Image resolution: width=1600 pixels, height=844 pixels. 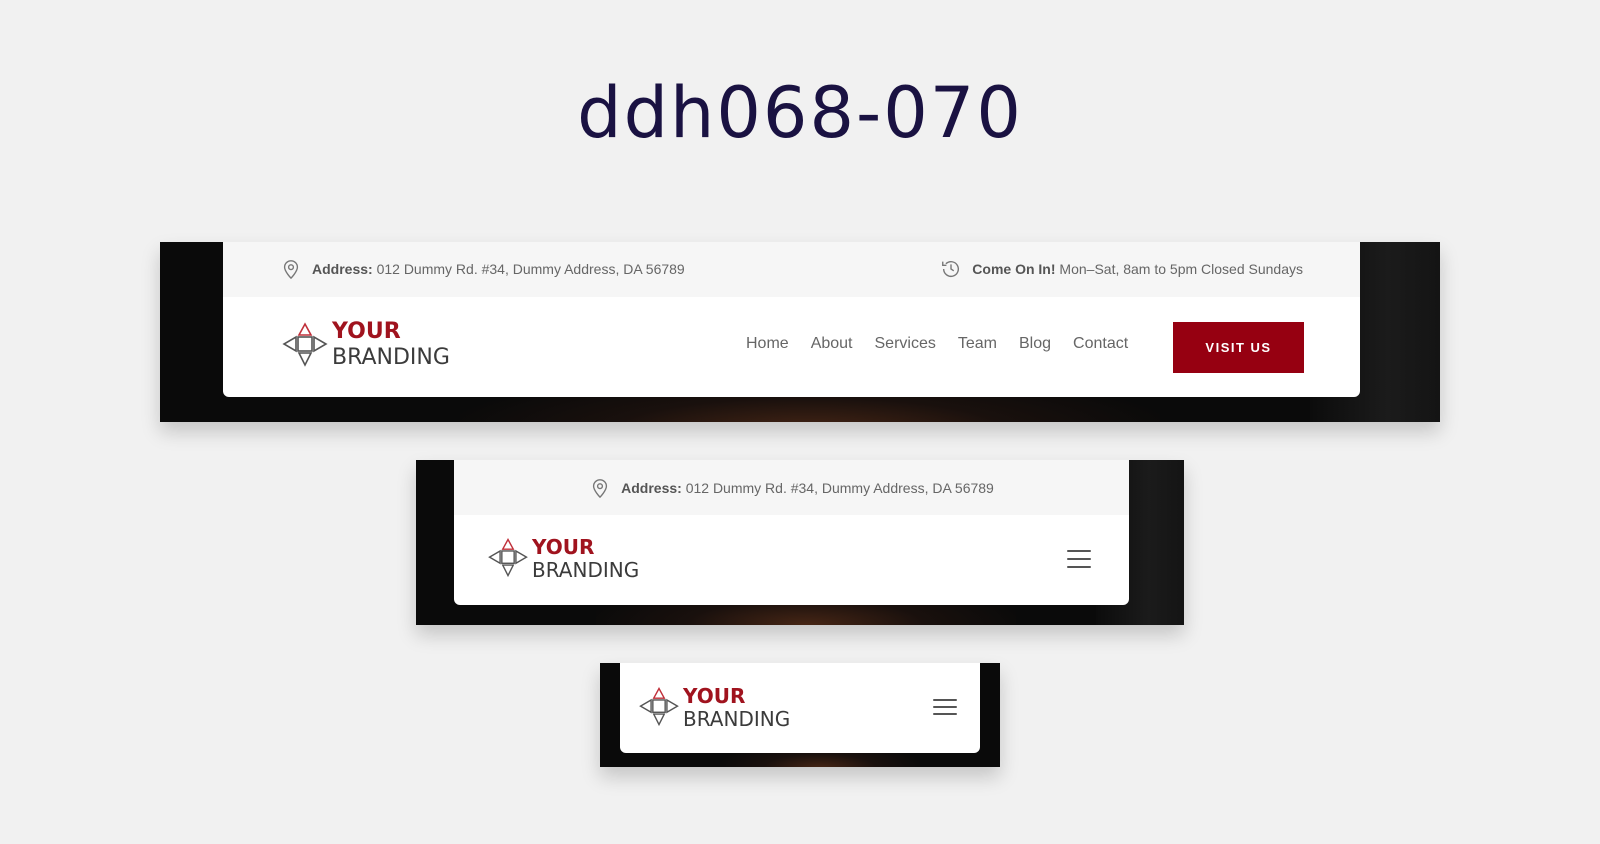 What do you see at coordinates (1014, 269) in the screenshot?
I see `hours-label: Come On In!` at bounding box center [1014, 269].